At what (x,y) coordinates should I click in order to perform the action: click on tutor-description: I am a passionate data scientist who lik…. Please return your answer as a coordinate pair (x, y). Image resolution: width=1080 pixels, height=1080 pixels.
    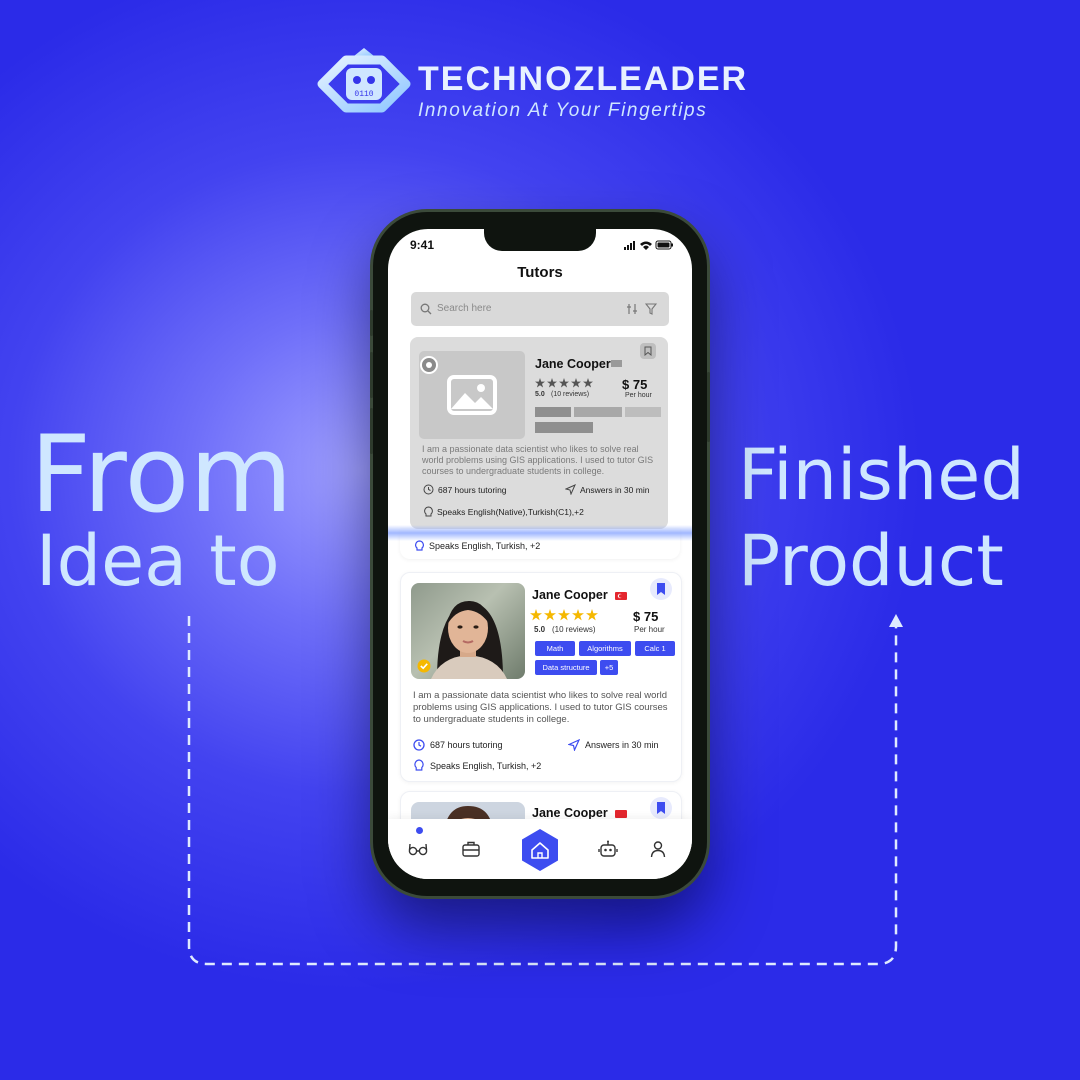
    Looking at the image, I should click on (540, 707).